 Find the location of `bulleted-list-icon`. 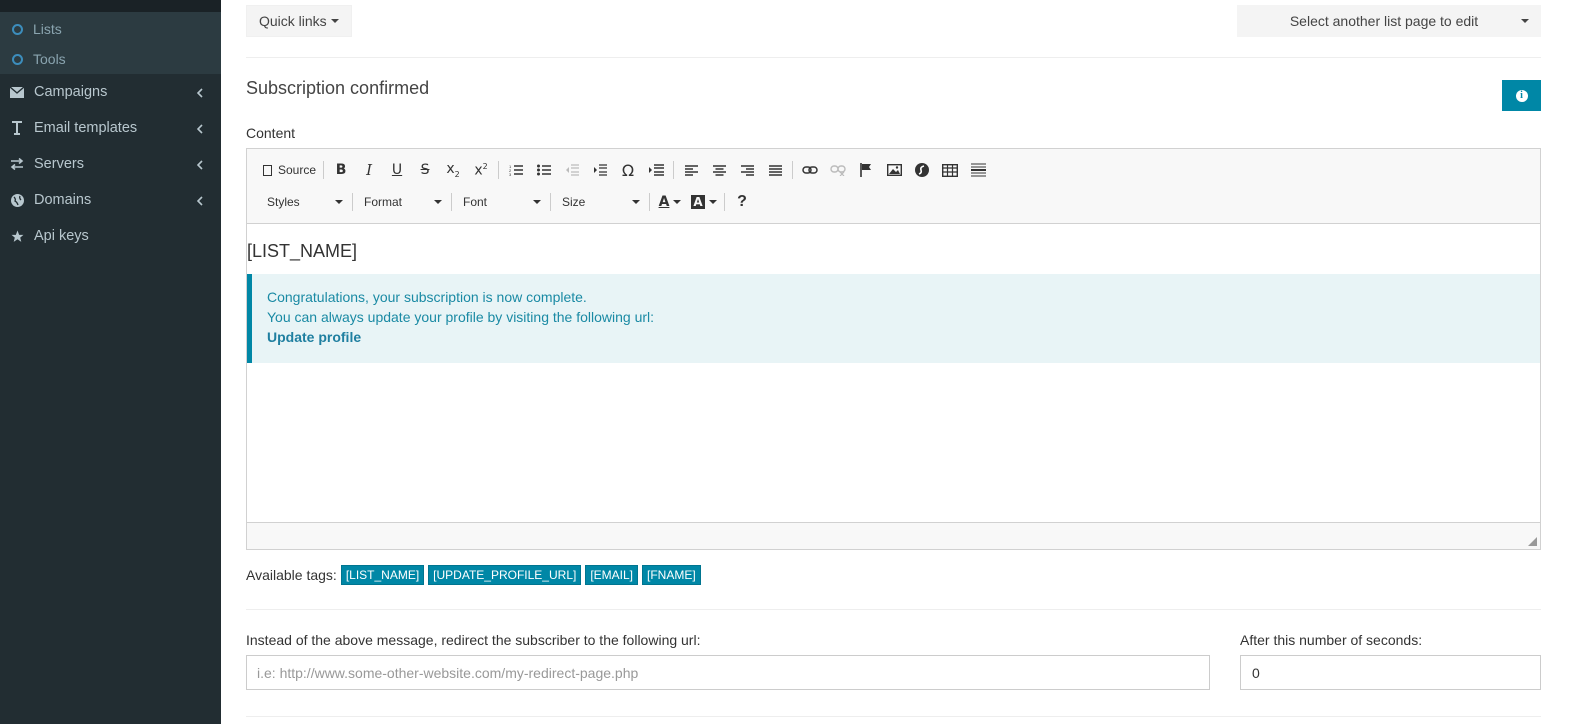

bulleted-list-icon is located at coordinates (544, 170).